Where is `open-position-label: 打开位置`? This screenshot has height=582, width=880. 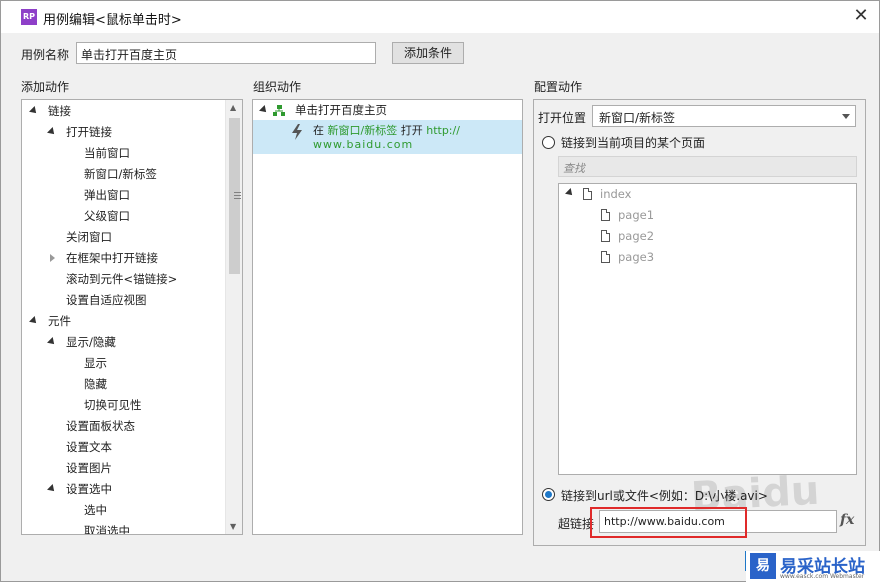
open-position-label: 打开位置 is located at coordinates (562, 118).